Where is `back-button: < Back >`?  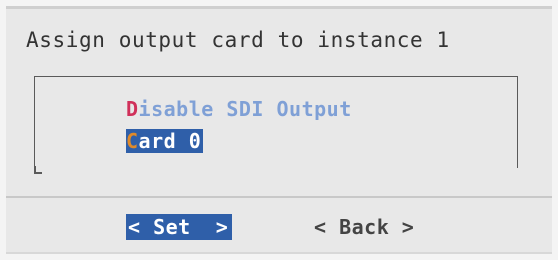
back-button: < Back > is located at coordinates (364, 227).